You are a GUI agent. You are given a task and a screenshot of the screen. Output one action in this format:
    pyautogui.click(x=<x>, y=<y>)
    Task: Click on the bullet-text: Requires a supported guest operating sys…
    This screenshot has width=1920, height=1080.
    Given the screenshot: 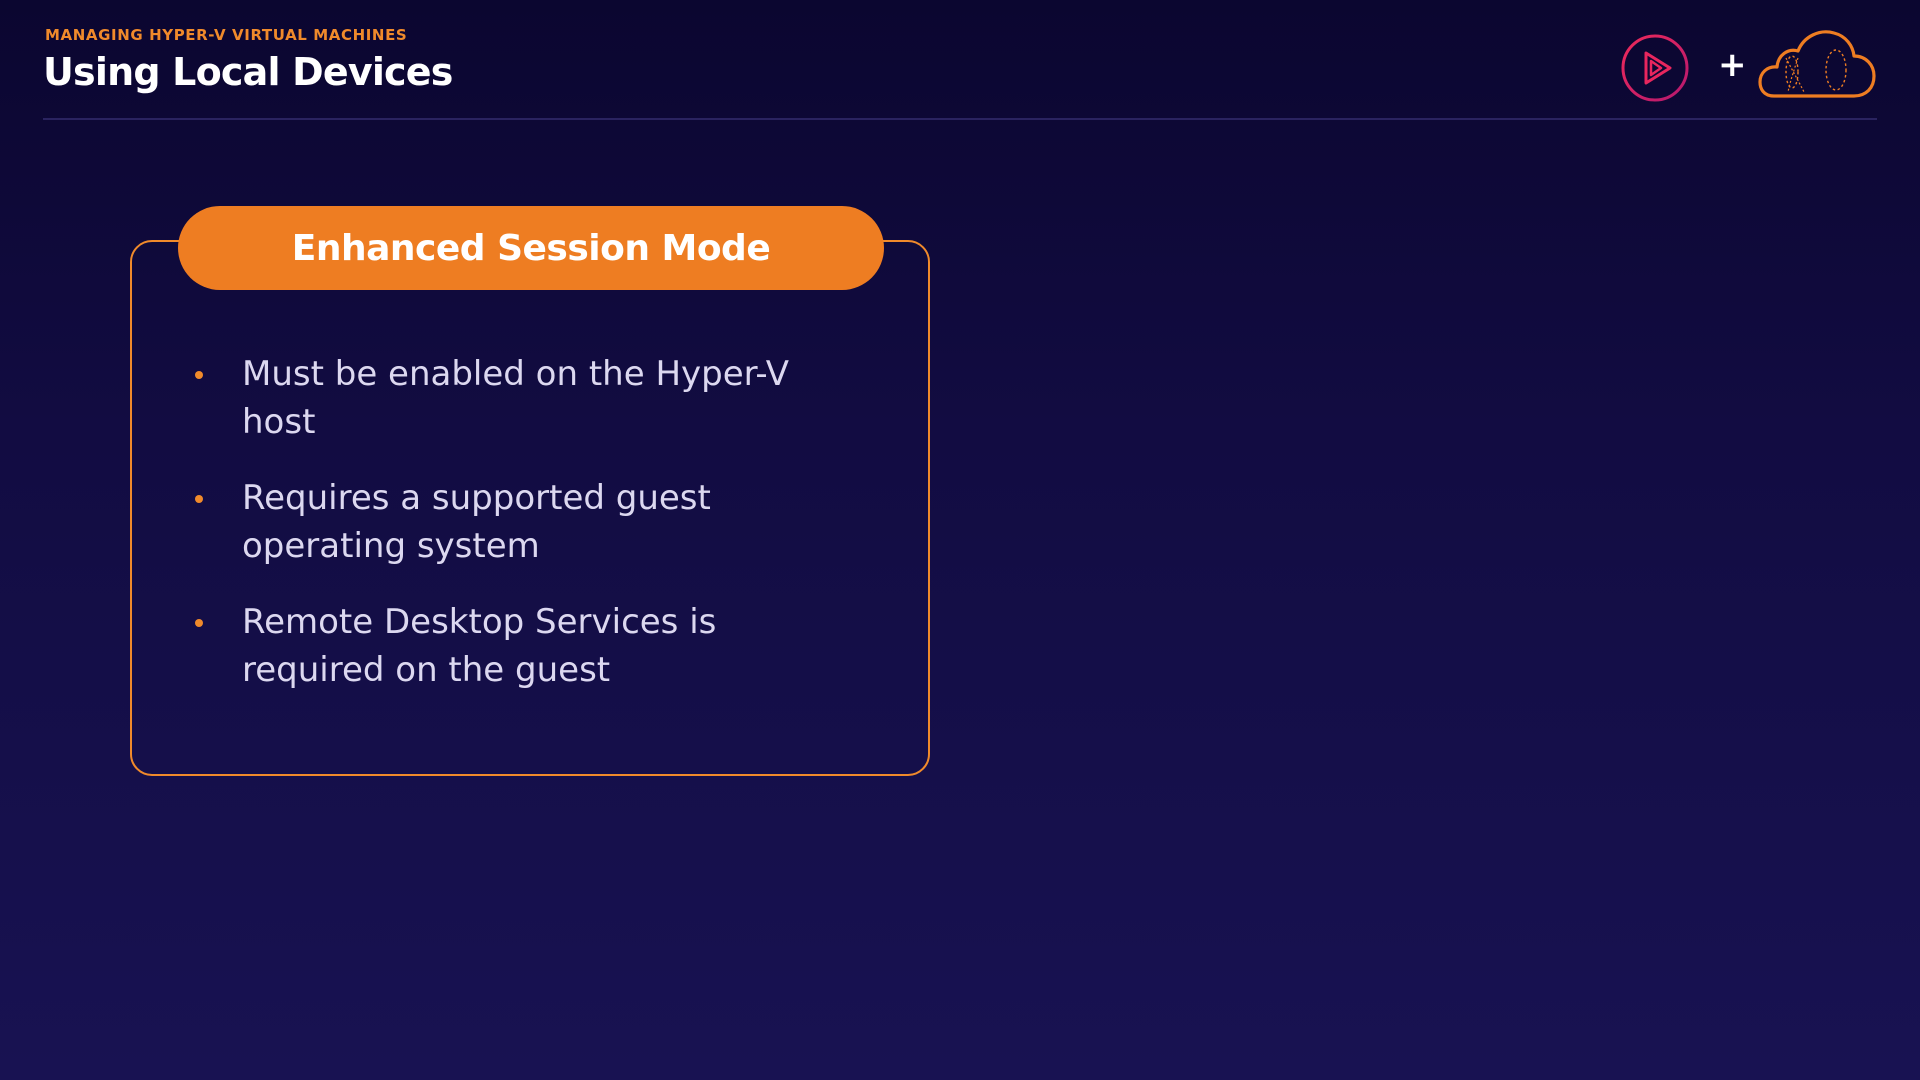 What is the action you would take?
    pyautogui.click(x=476, y=522)
    